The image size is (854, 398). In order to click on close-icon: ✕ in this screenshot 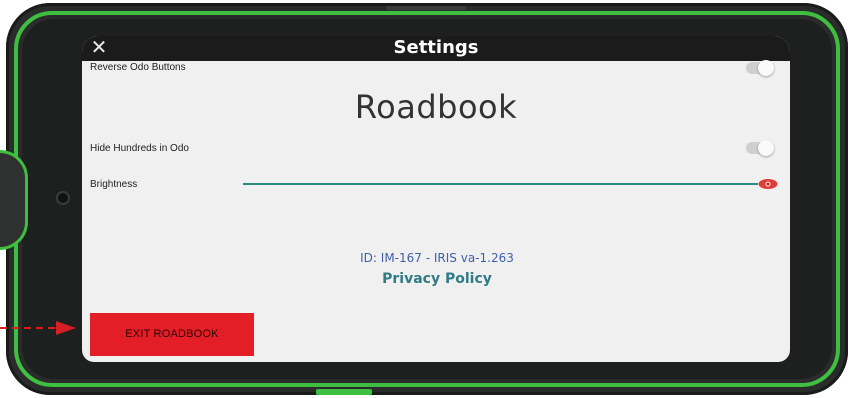, I will do `click(99, 48)`.